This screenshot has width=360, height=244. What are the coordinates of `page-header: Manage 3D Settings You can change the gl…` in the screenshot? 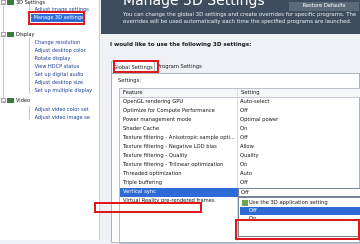 It's located at (230, 17).